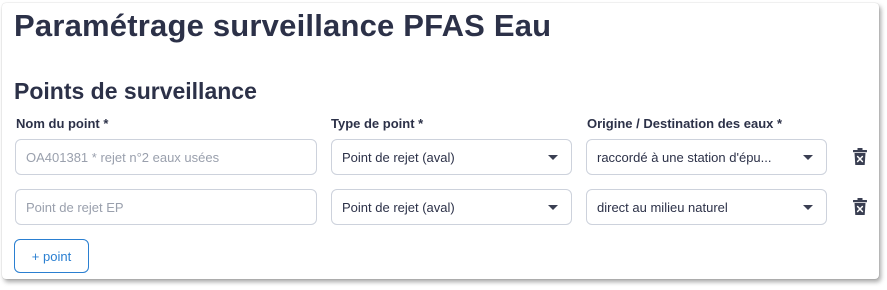  I want to click on add-point-button: + point, so click(51, 256).